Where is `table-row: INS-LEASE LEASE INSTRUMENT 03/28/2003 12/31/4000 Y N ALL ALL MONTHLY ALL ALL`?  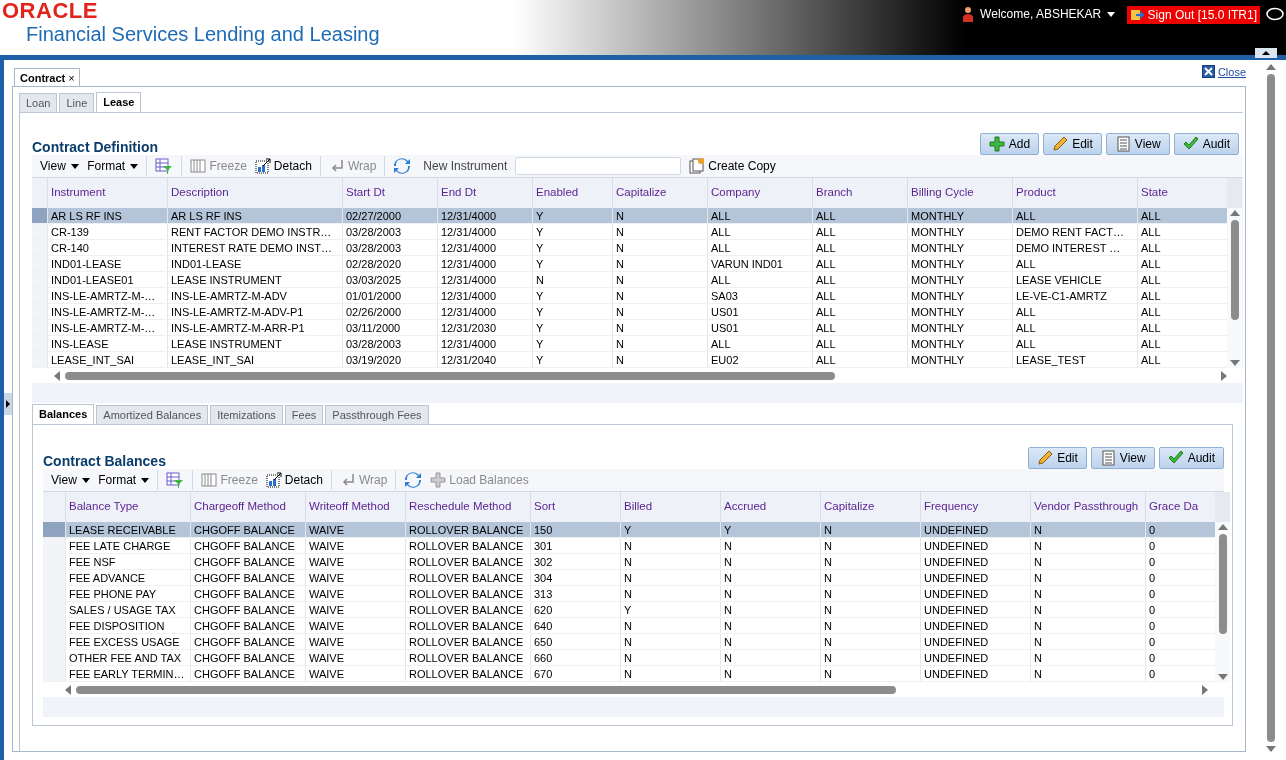 table-row: INS-LEASE LEASE INSTRUMENT 03/28/2003 12/31/4000 Y N ALL ALL MONTHLY ALL ALL is located at coordinates (629, 344).